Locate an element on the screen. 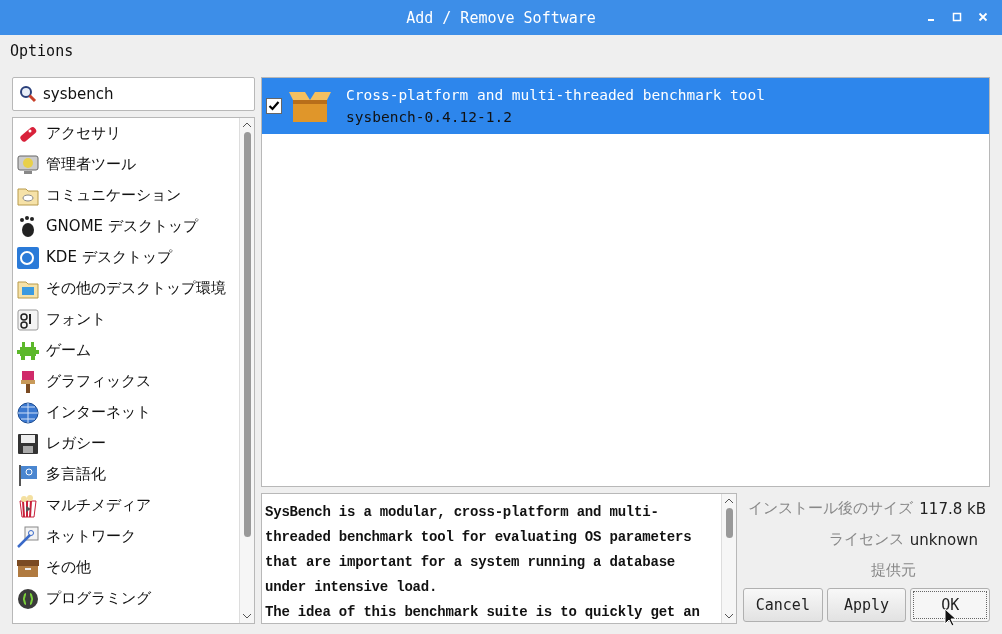 The width and height of the screenshot is (1002, 634). detail-value: unknown is located at coordinates (943, 539).